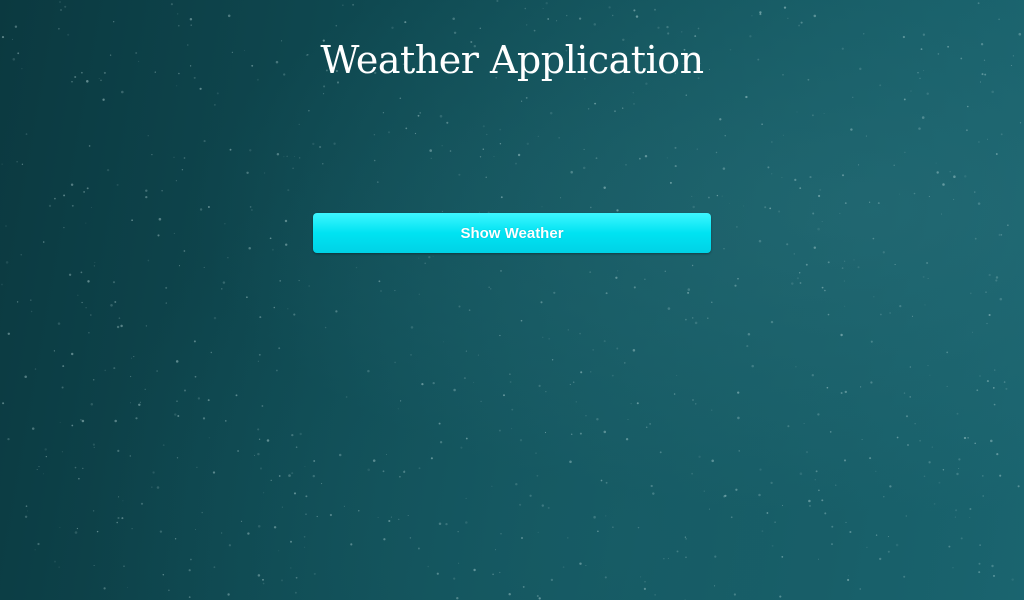  I want to click on page-title: Weather Application, so click(512, 60).